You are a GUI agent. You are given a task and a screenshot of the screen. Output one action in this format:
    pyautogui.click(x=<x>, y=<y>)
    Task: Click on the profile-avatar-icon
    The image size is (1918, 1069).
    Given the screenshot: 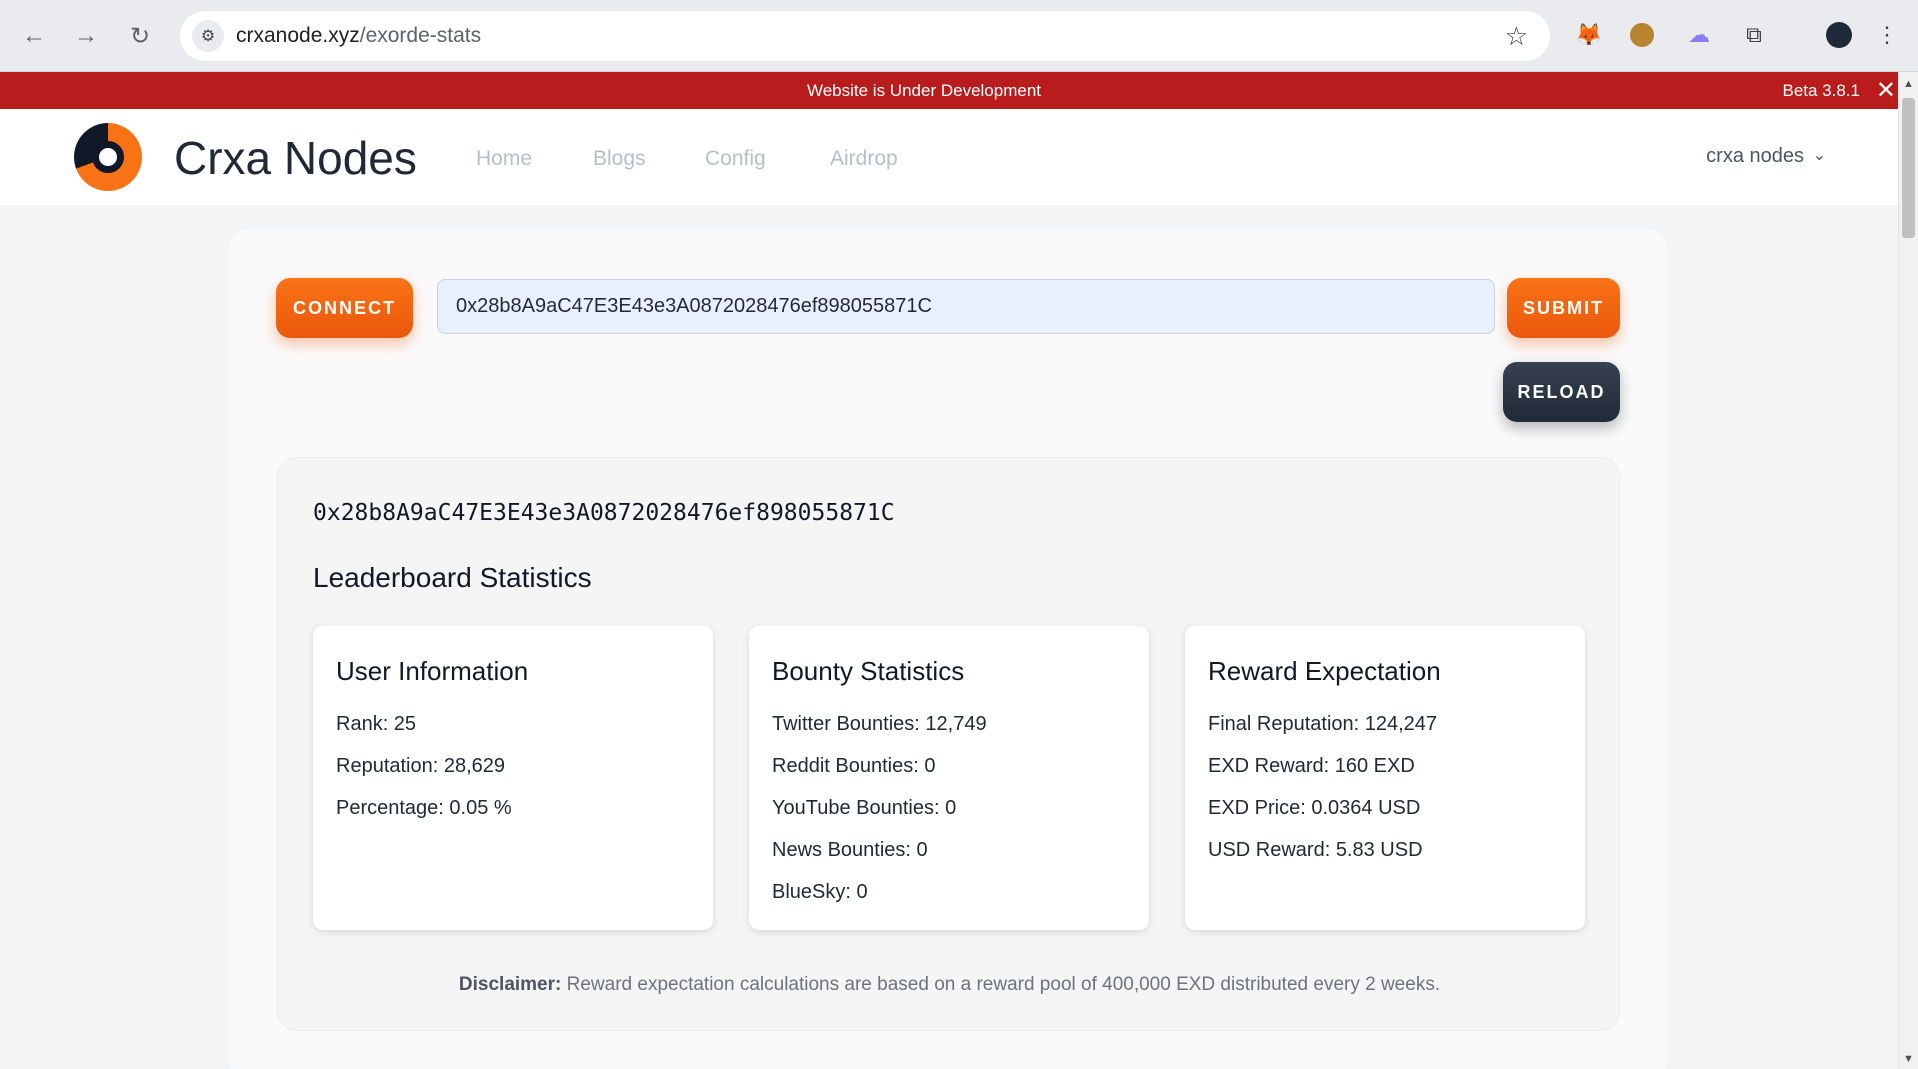 What is the action you would take?
    pyautogui.click(x=1839, y=35)
    